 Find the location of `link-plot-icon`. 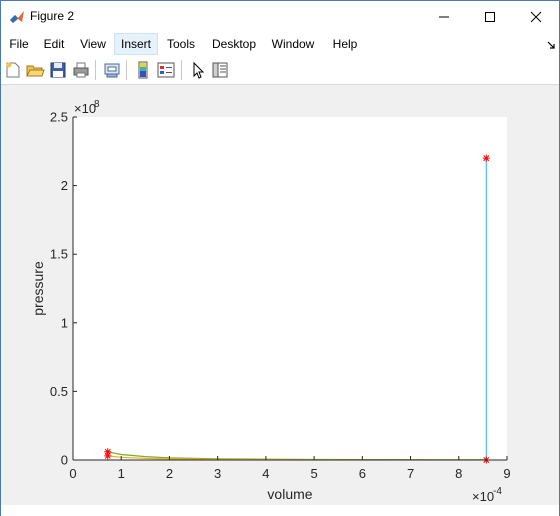

link-plot-icon is located at coordinates (112, 70).